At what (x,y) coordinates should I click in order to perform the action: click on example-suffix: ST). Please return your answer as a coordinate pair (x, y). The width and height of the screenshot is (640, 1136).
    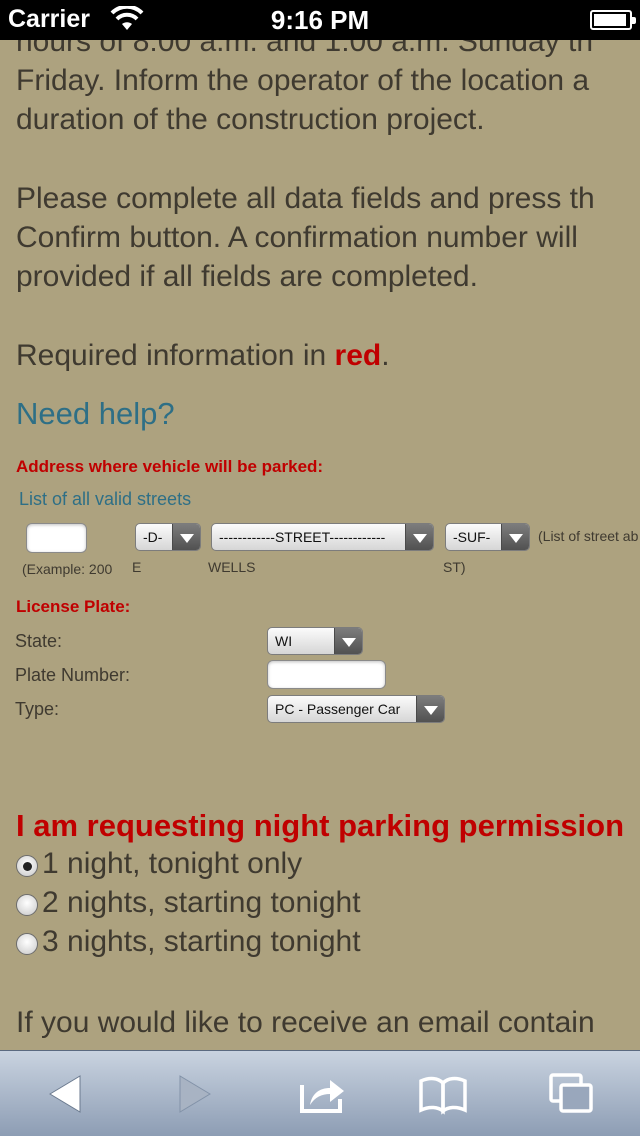
    Looking at the image, I should click on (454, 567).